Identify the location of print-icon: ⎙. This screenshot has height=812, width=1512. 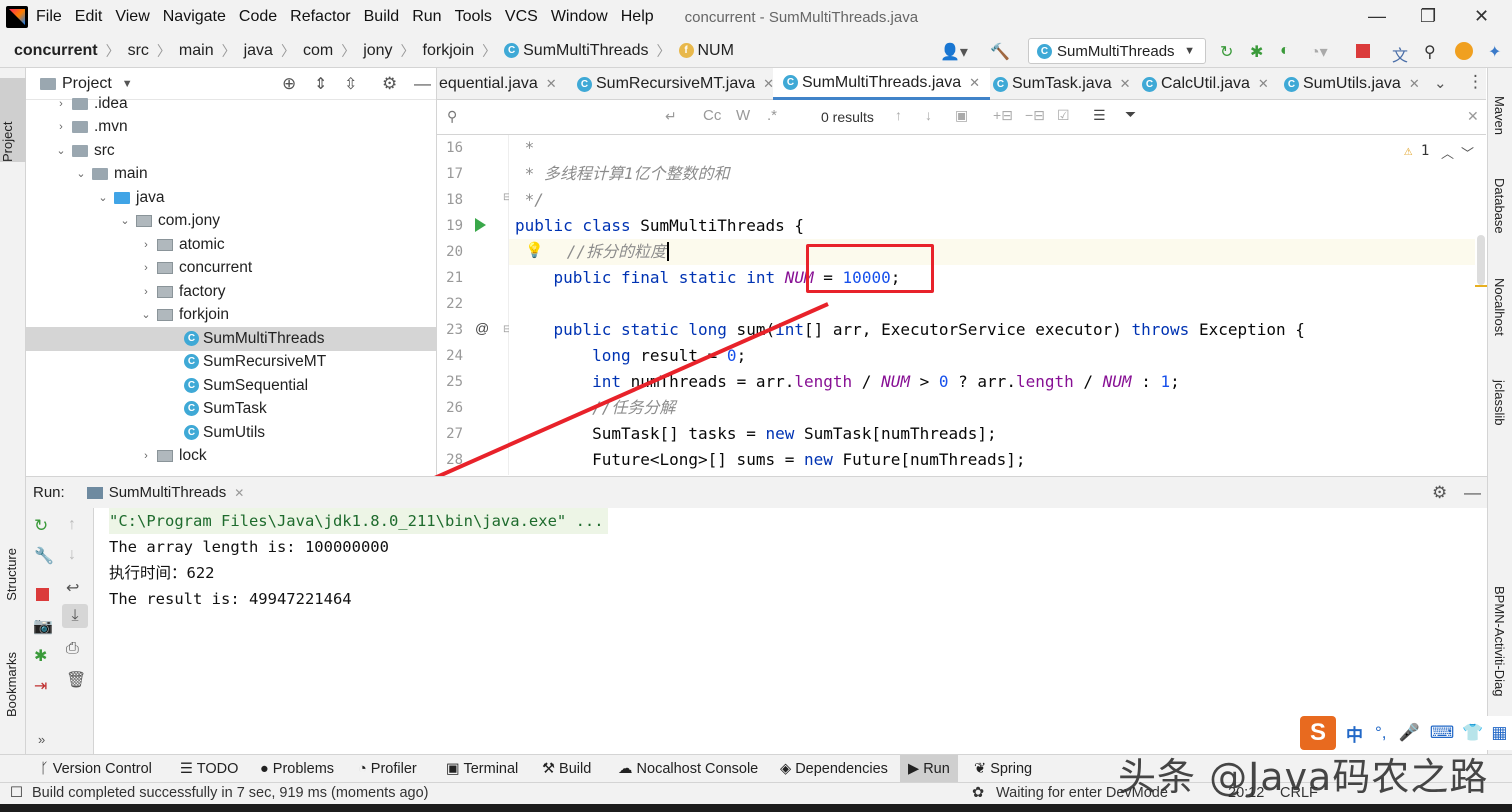
(72, 649).